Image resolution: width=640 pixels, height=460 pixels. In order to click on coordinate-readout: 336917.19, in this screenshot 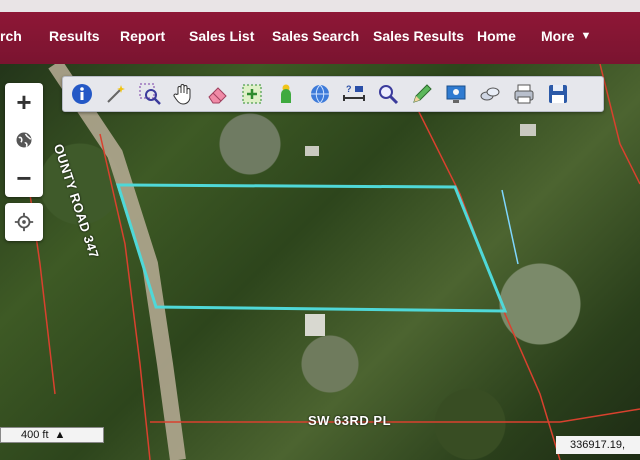, I will do `click(598, 445)`.